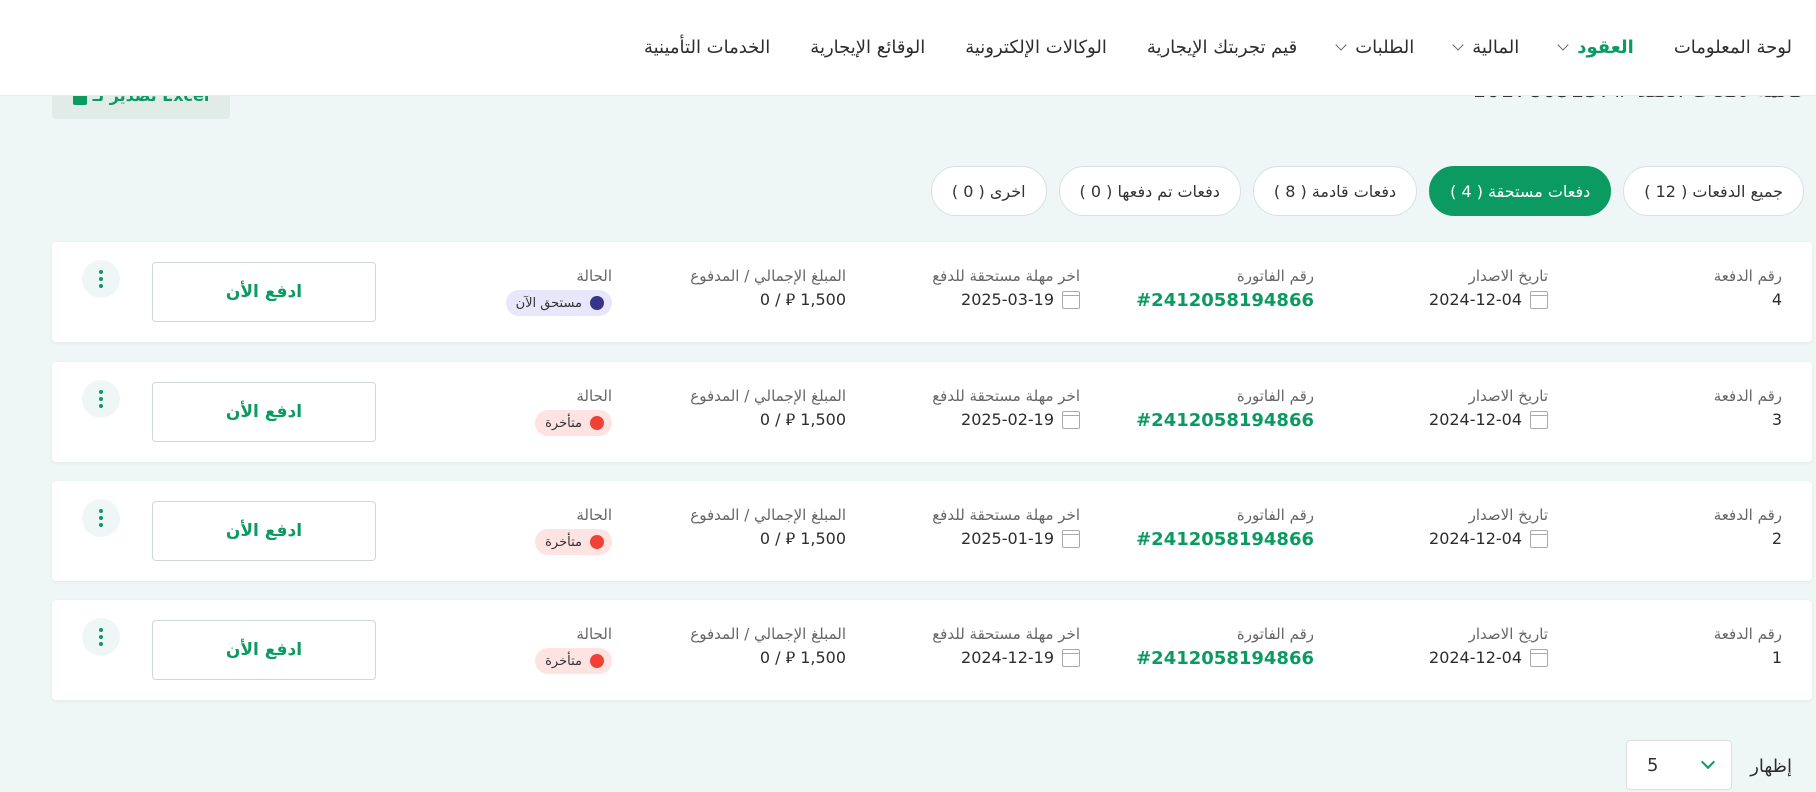  I want to click on nav-item-label: الخدمات التأمينية, so click(707, 47).